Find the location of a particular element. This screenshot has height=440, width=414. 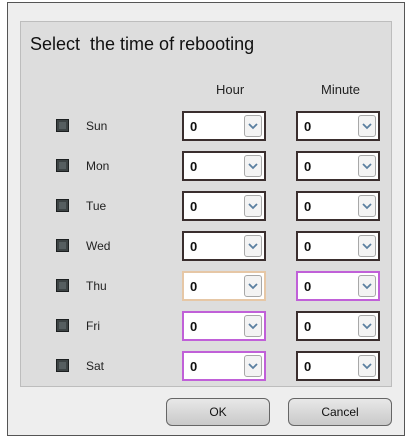

schedule-row-mon: Mon 0 0 is located at coordinates (199, 166).